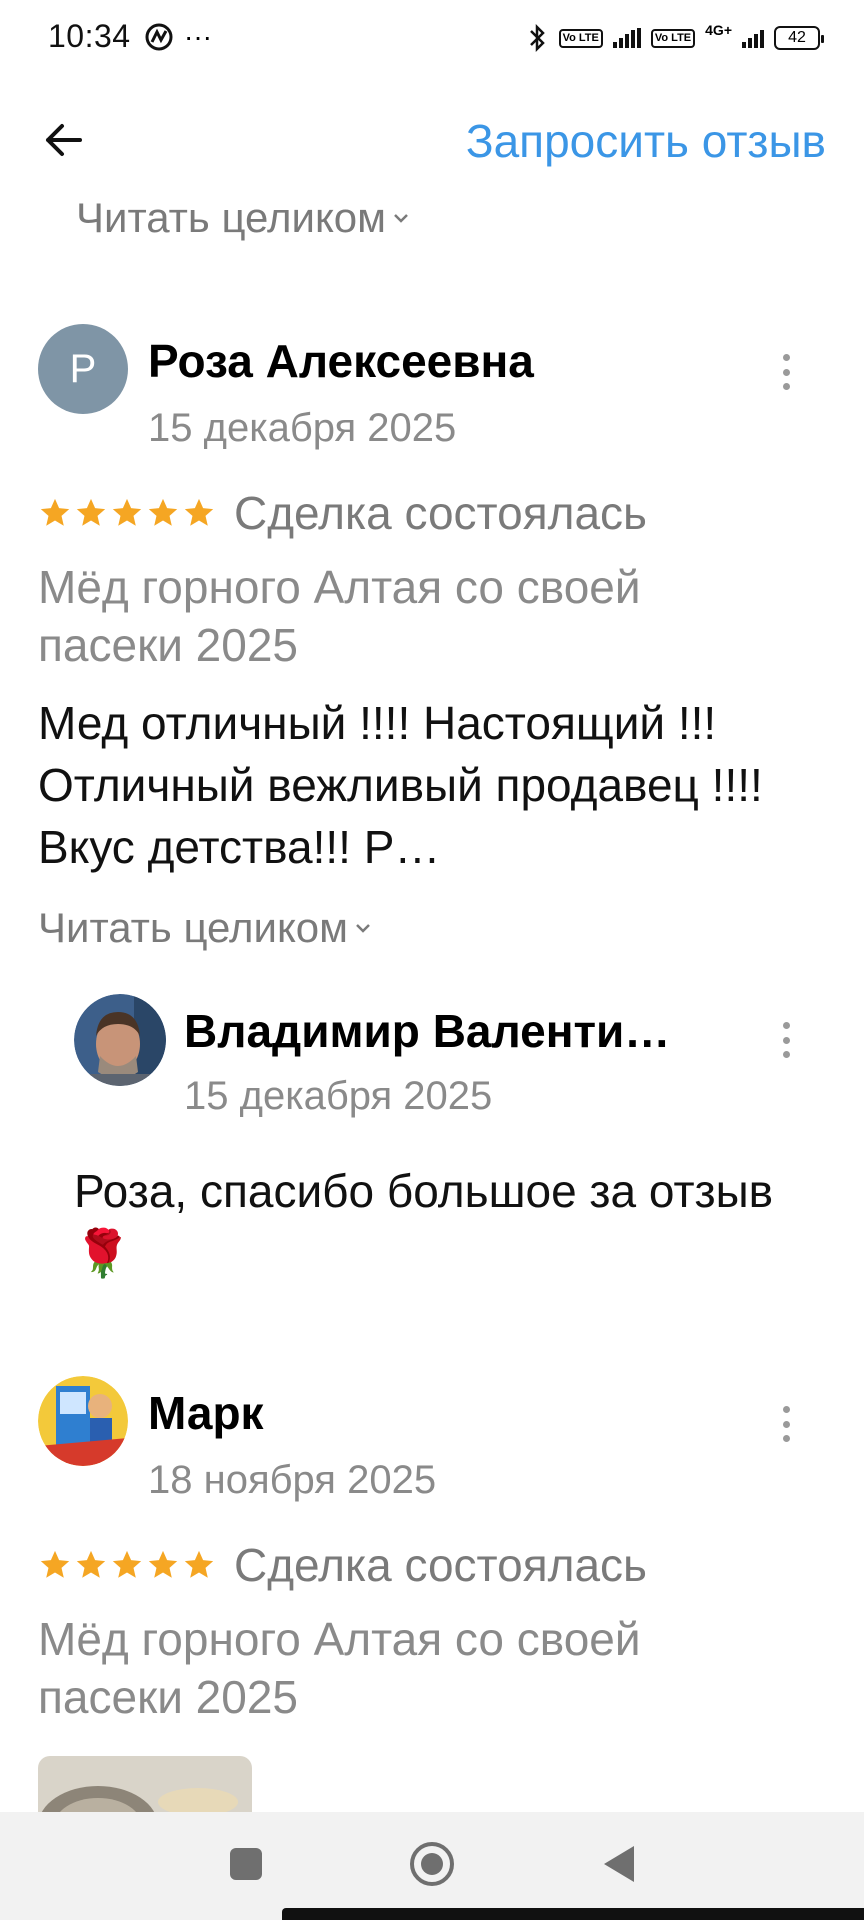  What do you see at coordinates (646, 141) in the screenshot?
I see `request-review-link: Запросить отзыв` at bounding box center [646, 141].